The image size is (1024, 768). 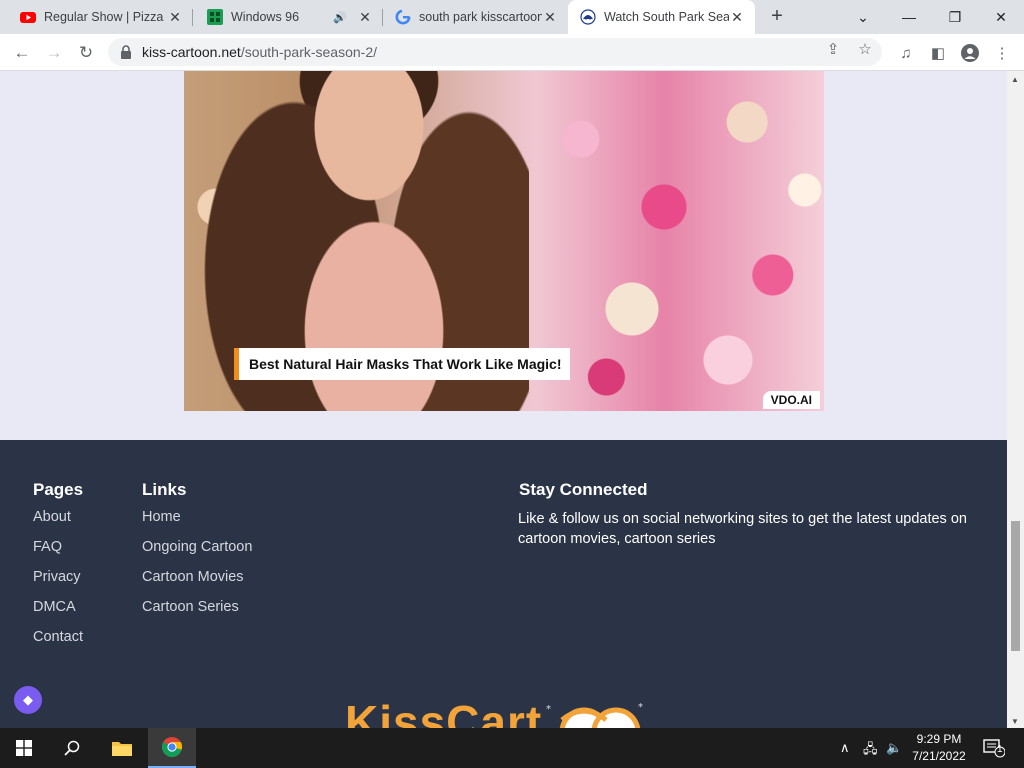 I want to click on browser-tab-1: Regular Show | Pizza Po ✕, so click(x=96, y=17).